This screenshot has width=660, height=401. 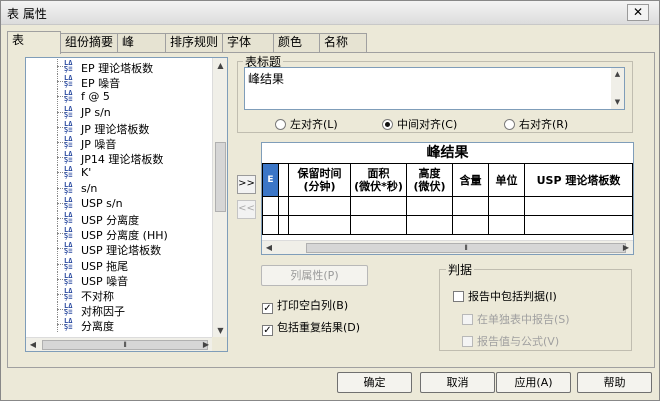 I want to click on checkbox-empty, so click(x=467, y=341).